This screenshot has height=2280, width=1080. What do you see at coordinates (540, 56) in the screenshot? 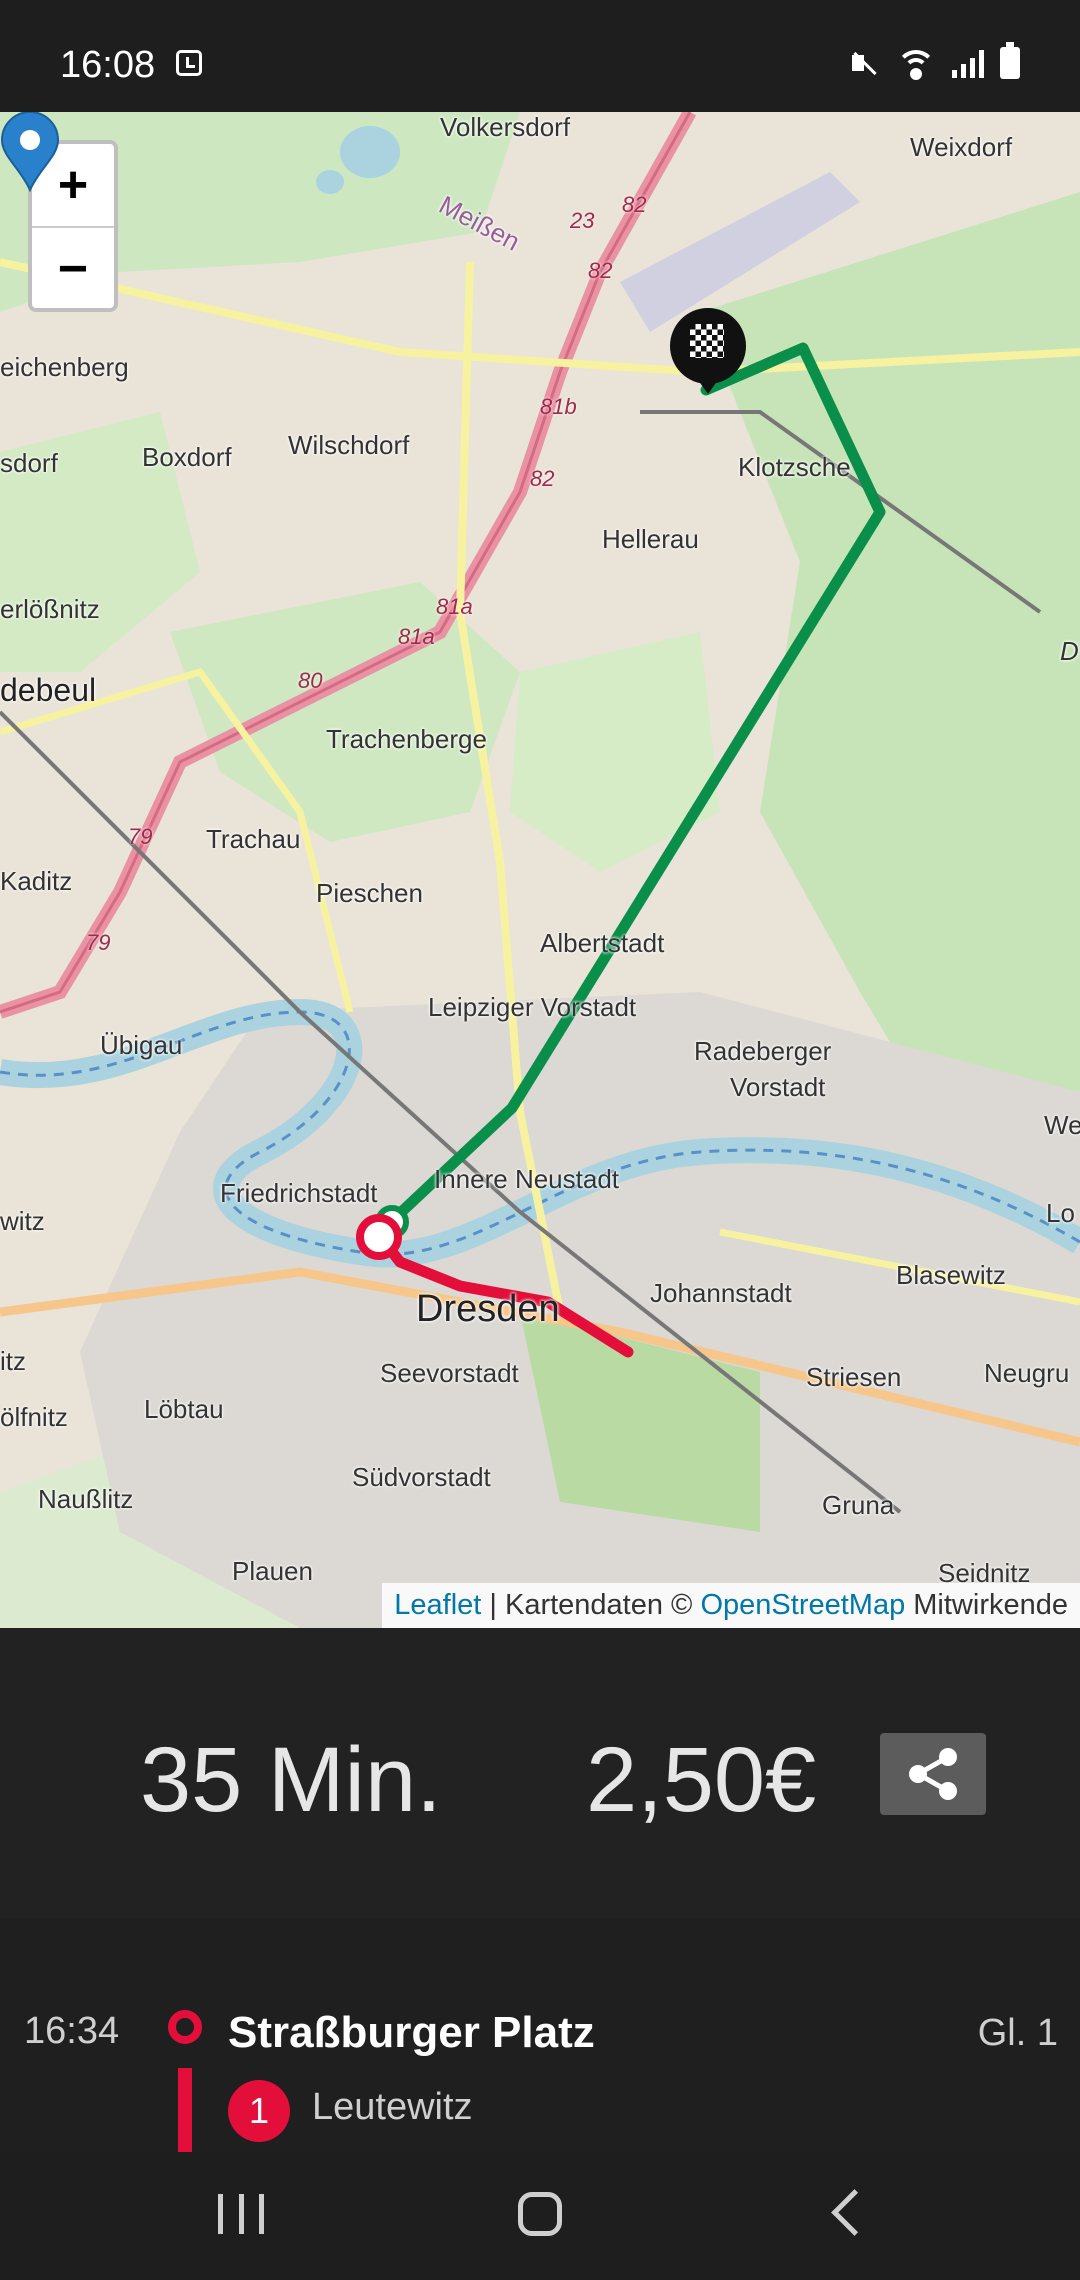
I see `status-bar: 16:08` at bounding box center [540, 56].